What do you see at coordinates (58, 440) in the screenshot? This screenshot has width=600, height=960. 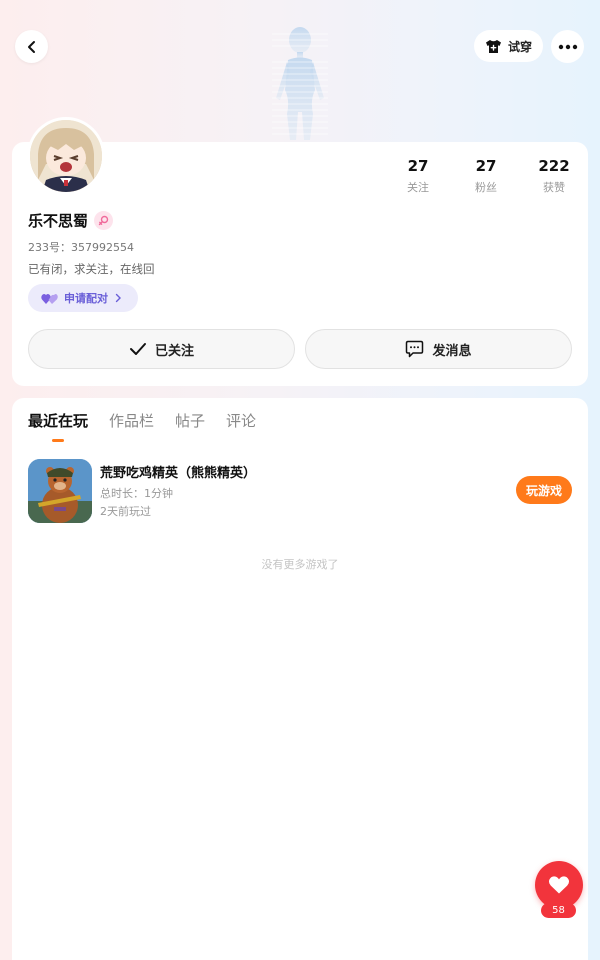 I see `active-tab-indicator` at bounding box center [58, 440].